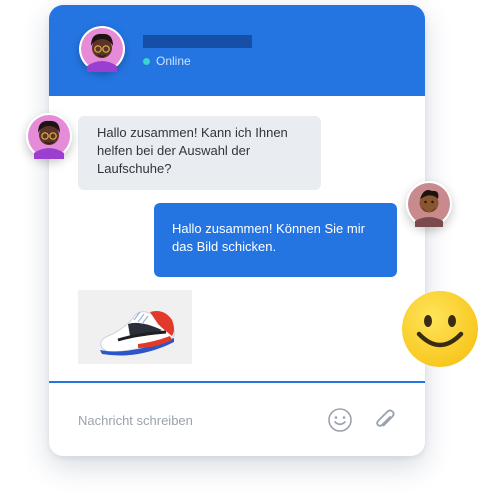 This screenshot has height=501, width=479. I want to click on agent-avatar, so click(49, 136).